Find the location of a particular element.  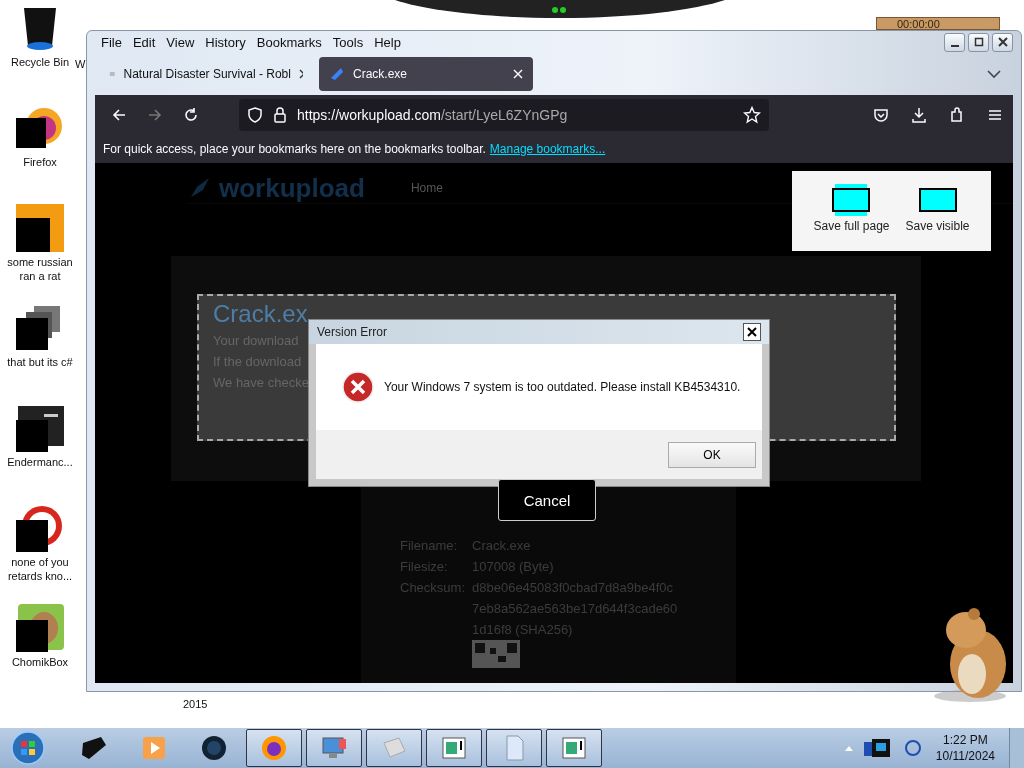

menu-item: Tools is located at coordinates (348, 42).